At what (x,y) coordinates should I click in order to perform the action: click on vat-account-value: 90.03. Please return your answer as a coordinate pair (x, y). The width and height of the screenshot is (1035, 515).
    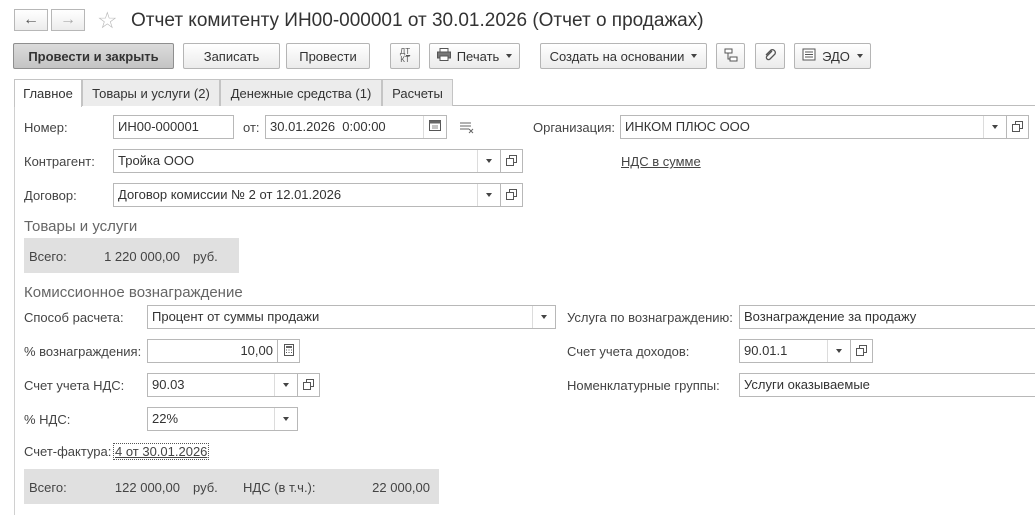
    Looking at the image, I should click on (168, 384).